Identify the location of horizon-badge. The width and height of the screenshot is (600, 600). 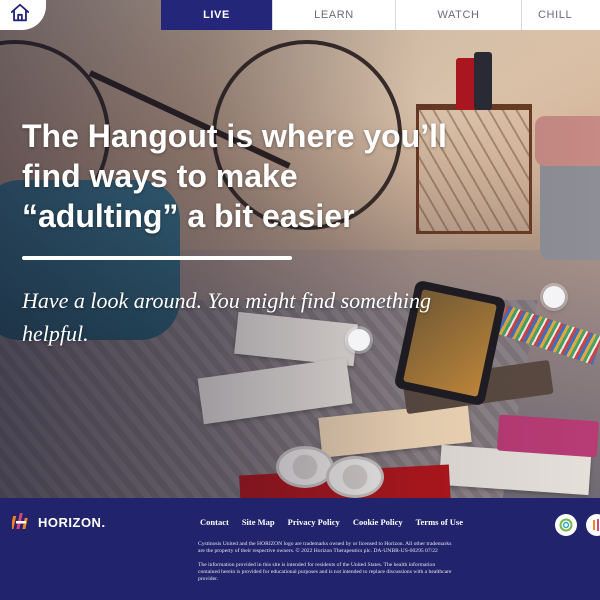
(593, 525).